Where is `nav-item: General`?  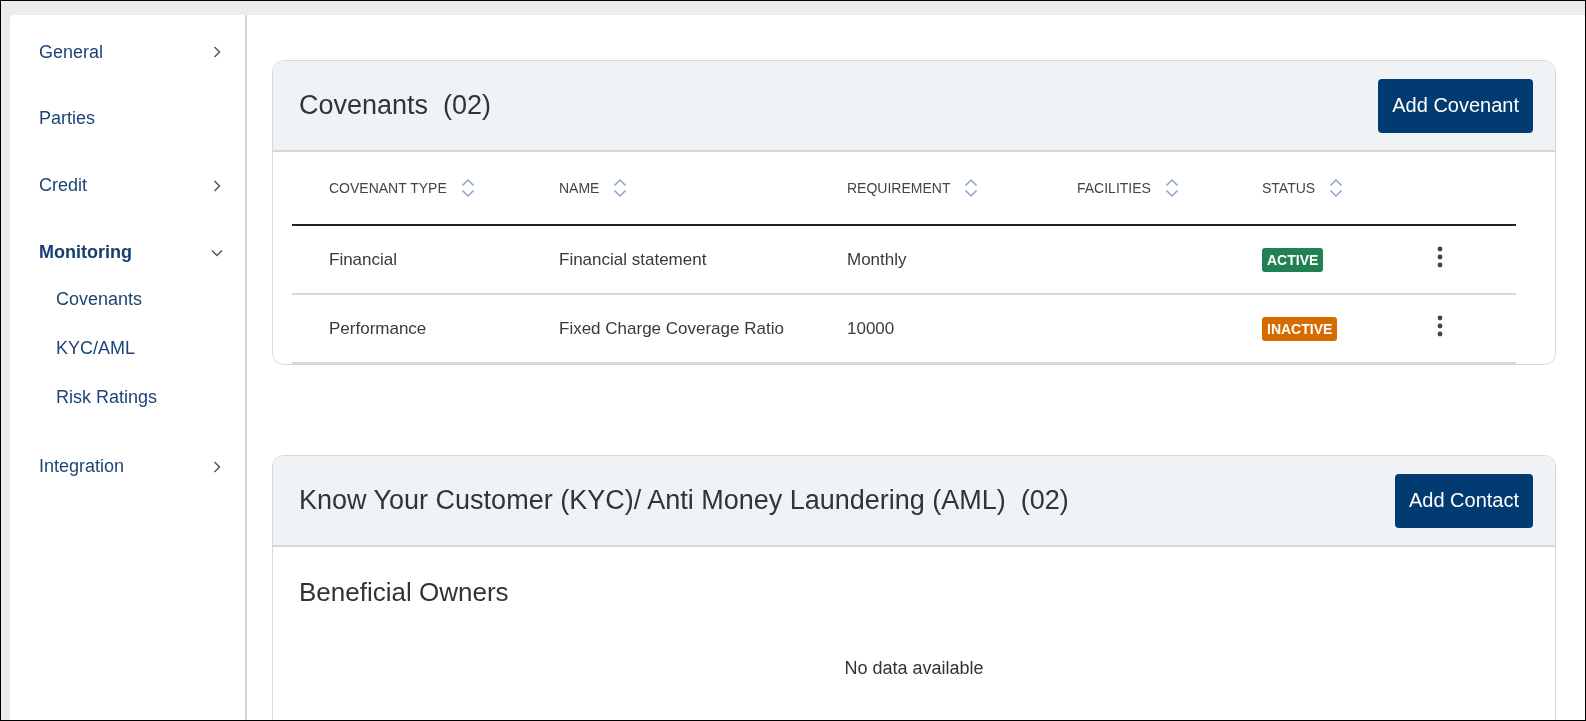
nav-item: General is located at coordinates (127, 52).